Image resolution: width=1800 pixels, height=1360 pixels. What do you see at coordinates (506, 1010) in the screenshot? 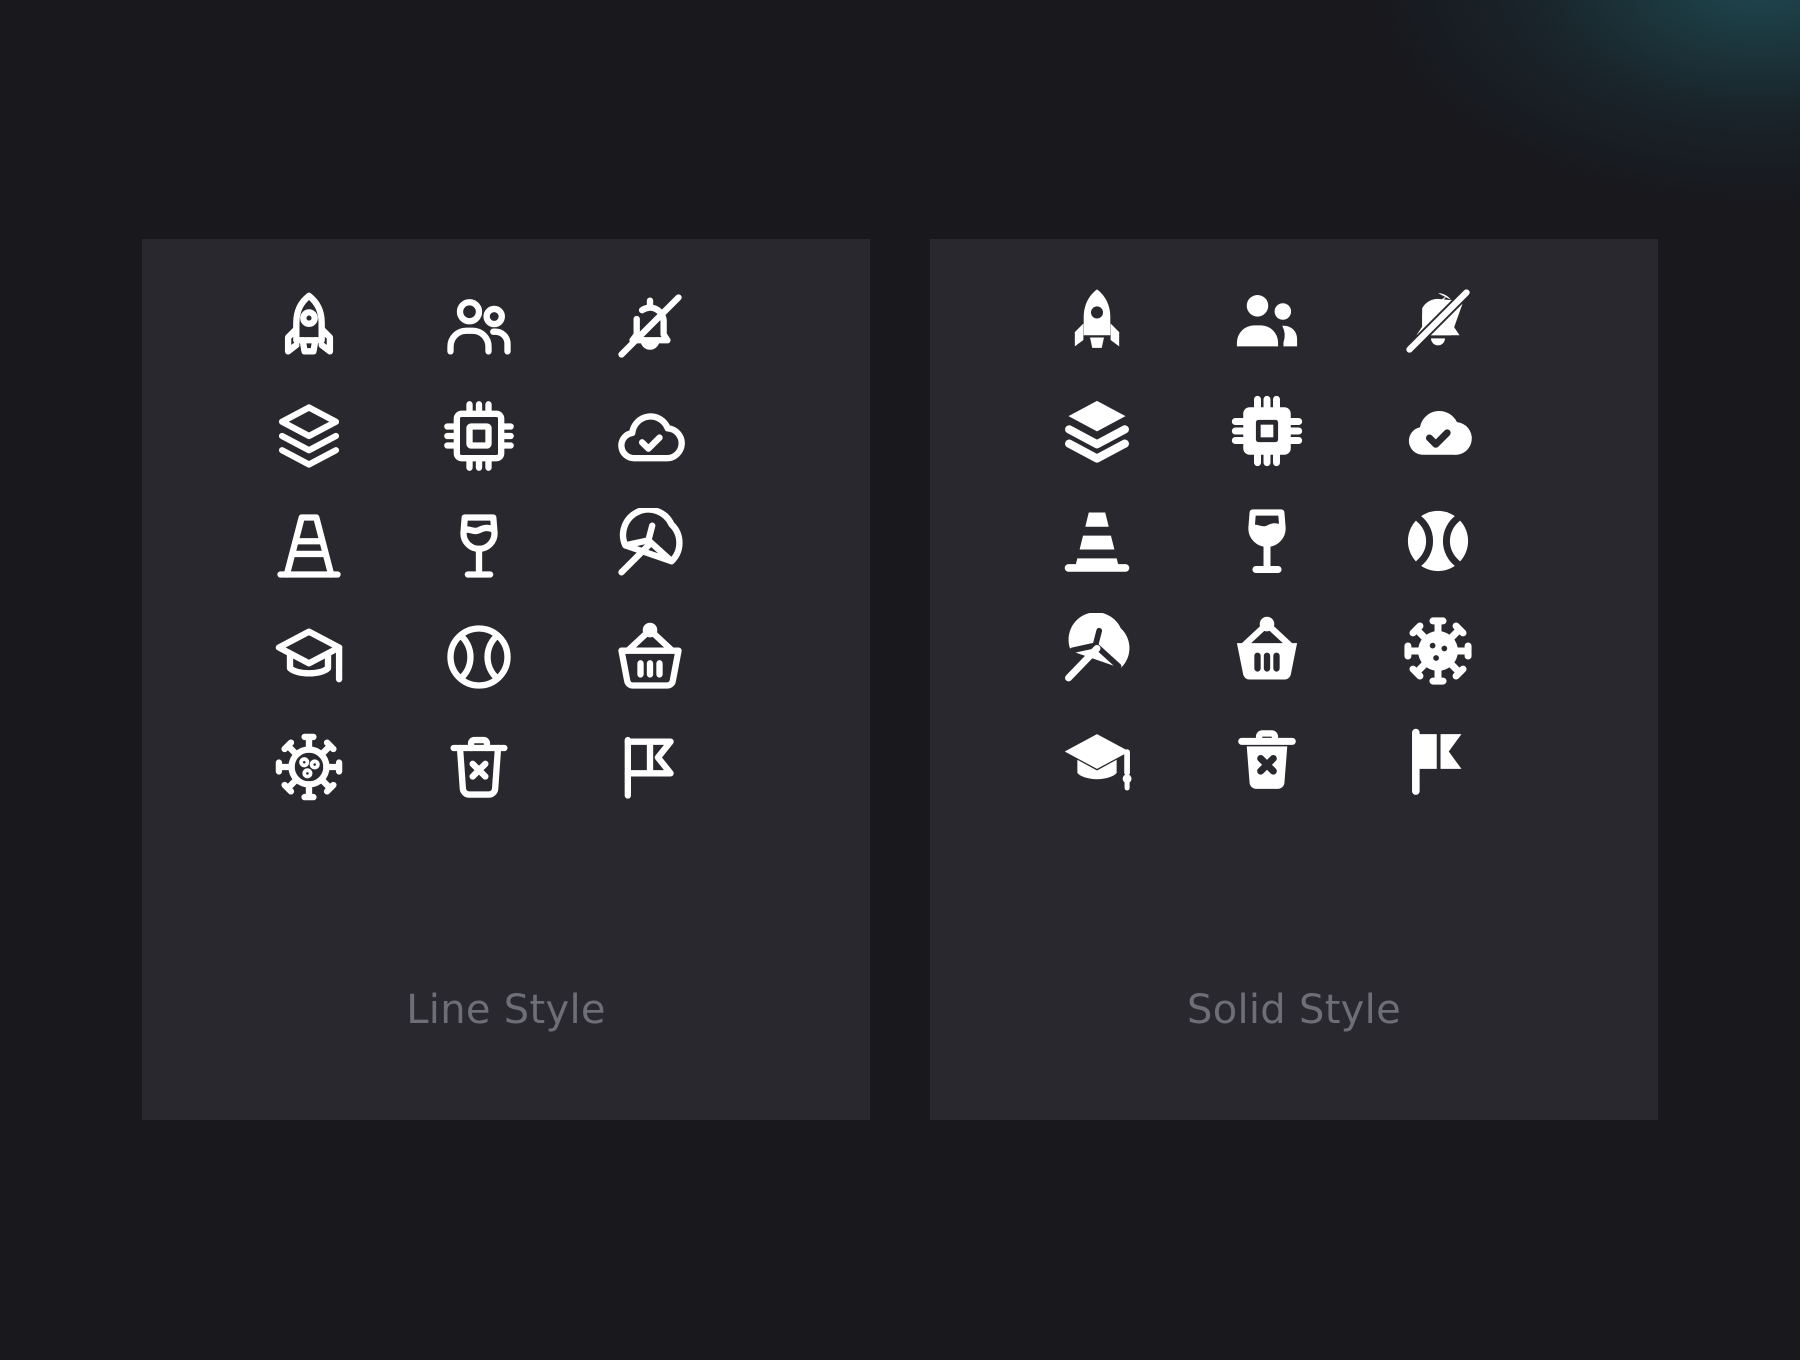
I see `line-style-caption: Line Style` at bounding box center [506, 1010].